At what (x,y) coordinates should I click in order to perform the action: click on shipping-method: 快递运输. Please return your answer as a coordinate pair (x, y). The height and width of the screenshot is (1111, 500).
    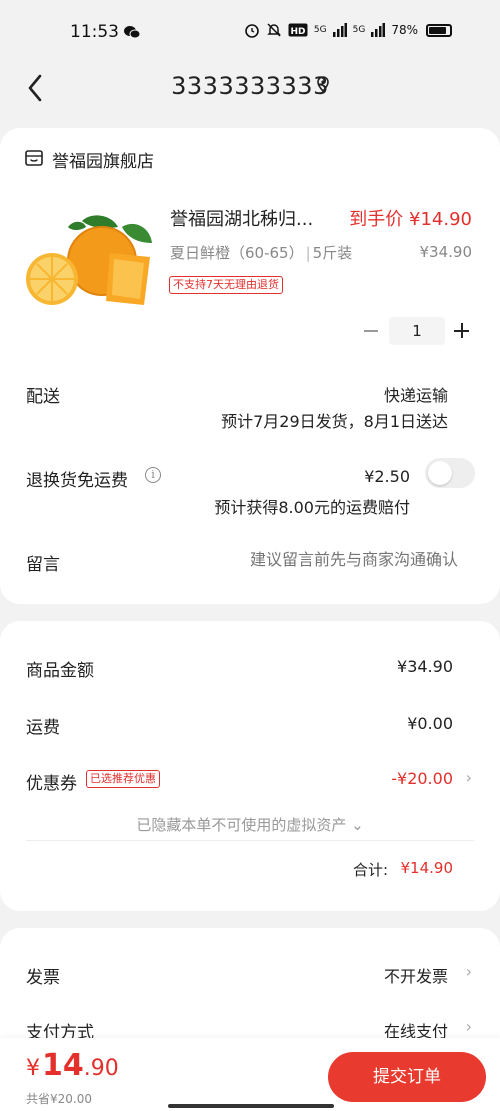
    Looking at the image, I should click on (415, 395).